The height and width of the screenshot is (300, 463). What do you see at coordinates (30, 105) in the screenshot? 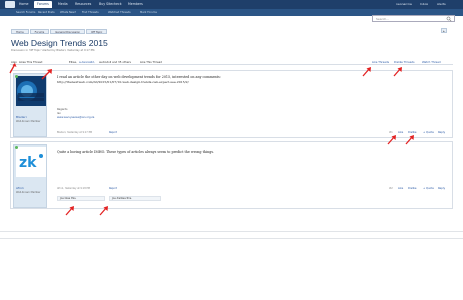
I see `post-1-author-panel: Bladeri Well-Known Member` at bounding box center [30, 105].